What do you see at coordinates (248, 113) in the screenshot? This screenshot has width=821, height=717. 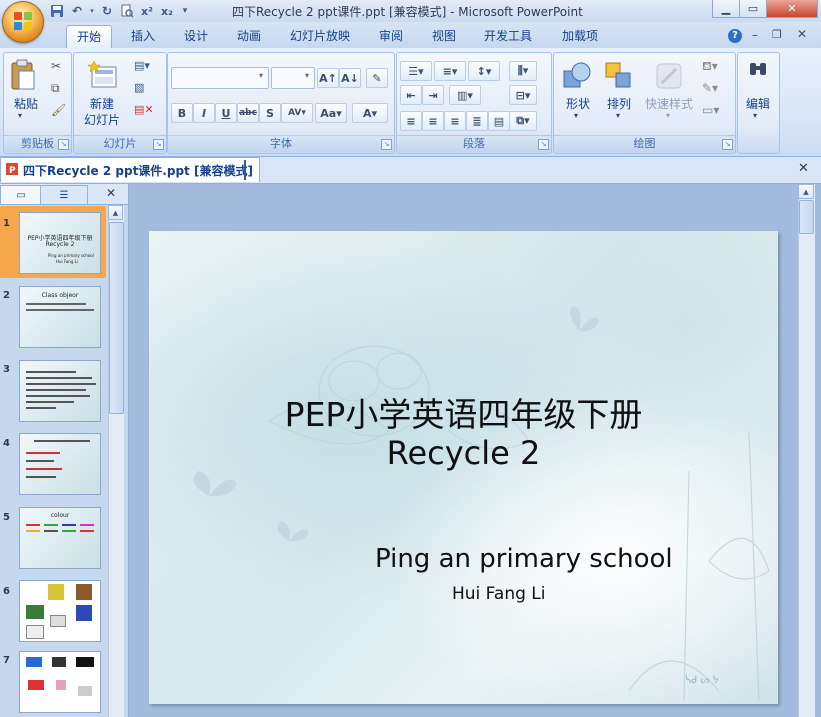 I see `strikethrough-icon: abc` at bounding box center [248, 113].